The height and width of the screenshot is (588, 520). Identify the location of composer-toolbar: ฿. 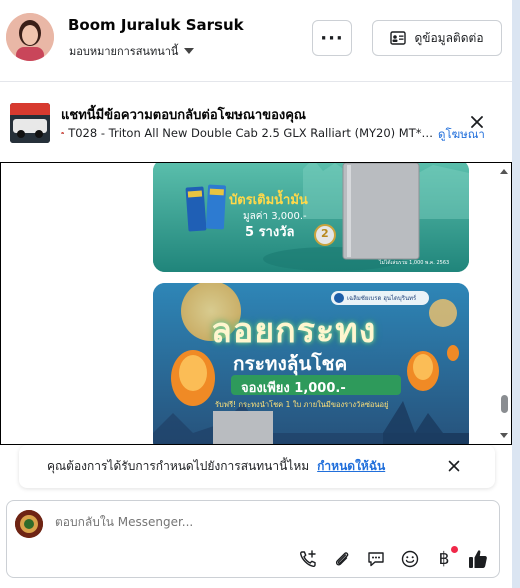
(393, 558).